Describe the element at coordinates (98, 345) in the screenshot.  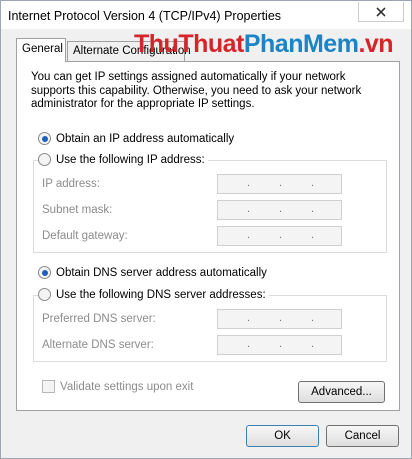
I see `alternate-dns-label: Alternate DNS server:` at that location.